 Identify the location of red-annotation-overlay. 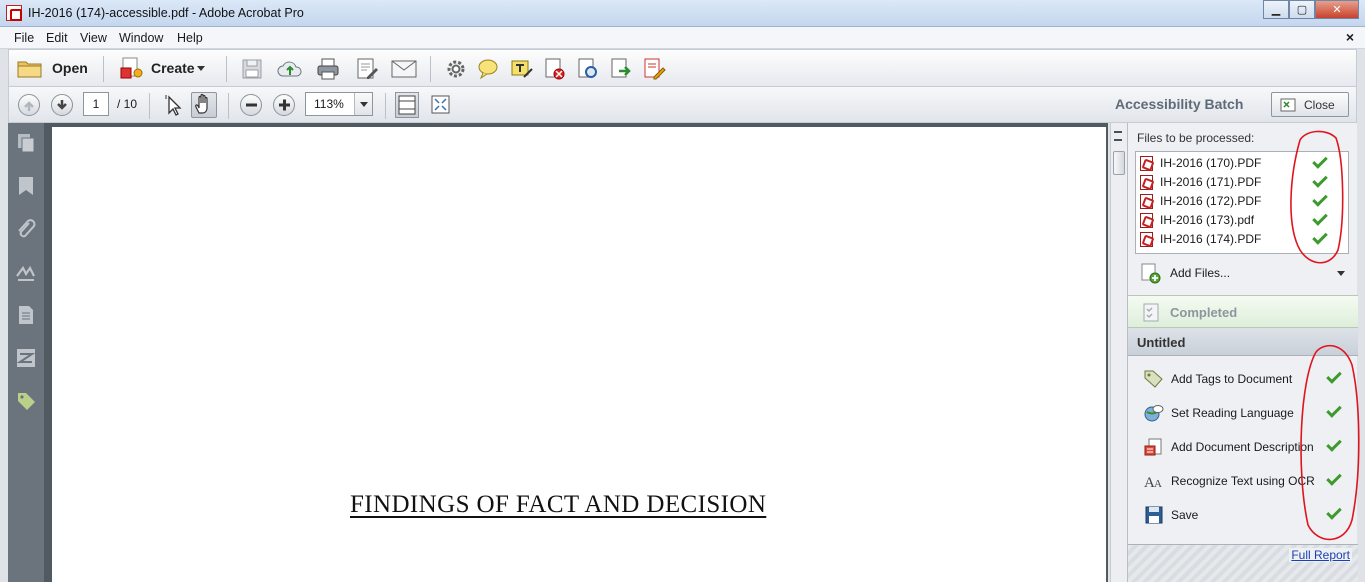
(1325, 335).